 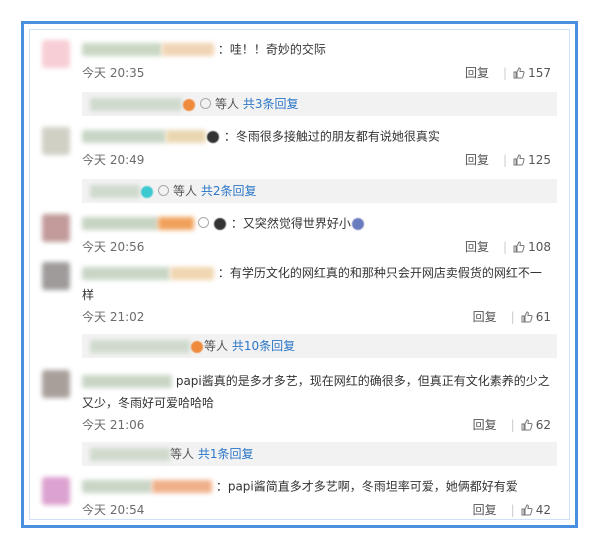 I want to click on timestamp: 今天 20:56, so click(x=113, y=247).